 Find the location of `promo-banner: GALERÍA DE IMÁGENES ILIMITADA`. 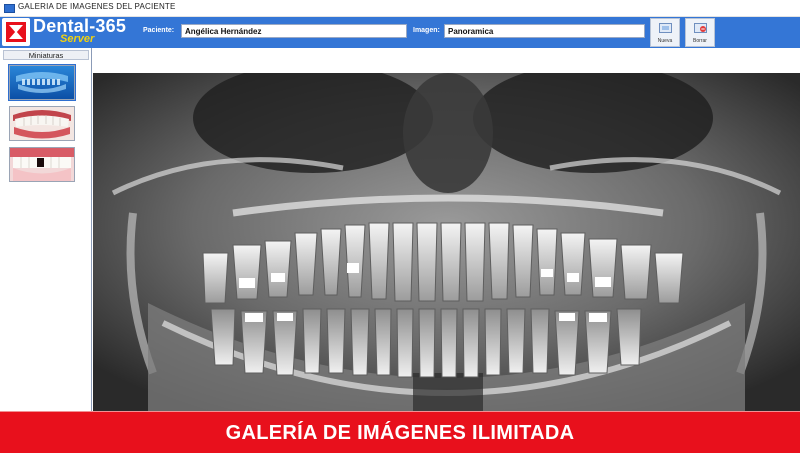

promo-banner: GALERÍA DE IMÁGENES ILIMITADA is located at coordinates (400, 432).